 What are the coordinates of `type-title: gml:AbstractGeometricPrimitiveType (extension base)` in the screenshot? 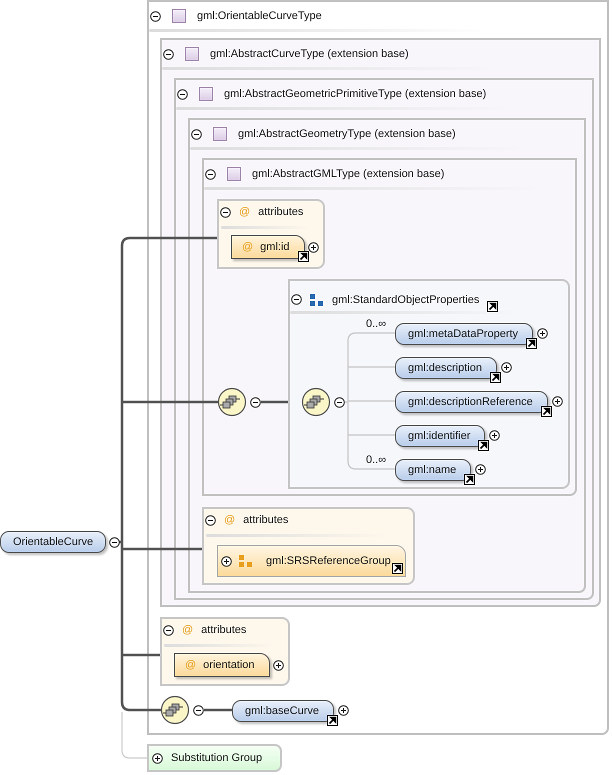 It's located at (355, 94).